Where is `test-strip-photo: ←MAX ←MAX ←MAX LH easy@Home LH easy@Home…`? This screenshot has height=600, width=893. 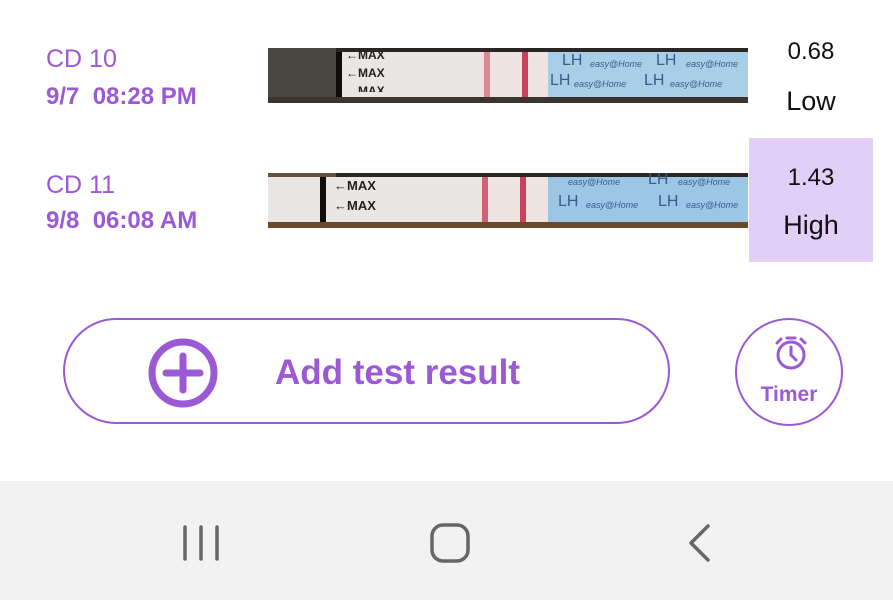
test-strip-photo: ←MAX ←MAX ←MAX LH easy@Home LH easy@Home… is located at coordinates (508, 75).